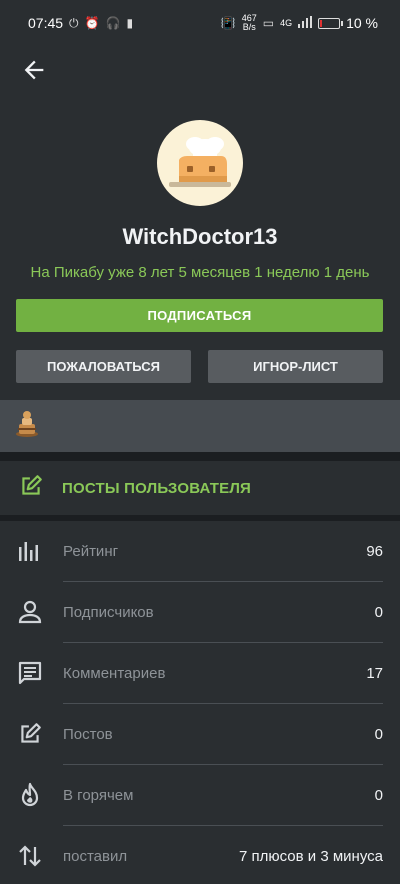  I want to click on stat-value: 7 плюсов и 3 минуса, so click(311, 856).